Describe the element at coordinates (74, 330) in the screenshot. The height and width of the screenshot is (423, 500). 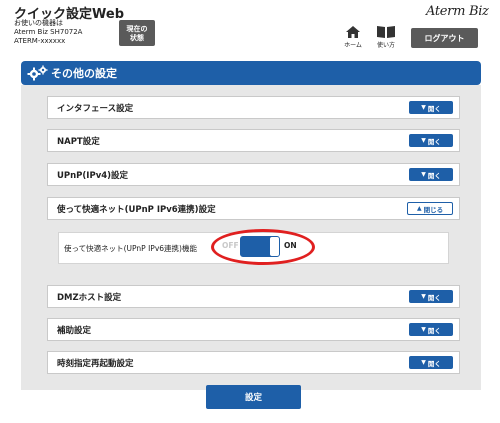
I see `row-label: 補助設定` at that location.